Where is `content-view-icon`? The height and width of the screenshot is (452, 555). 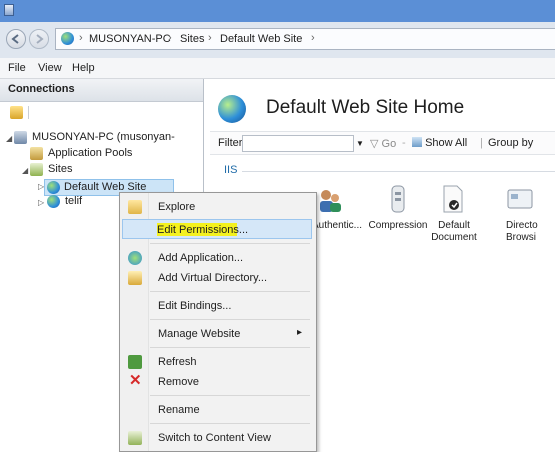
content-view-icon is located at coordinates (135, 438).